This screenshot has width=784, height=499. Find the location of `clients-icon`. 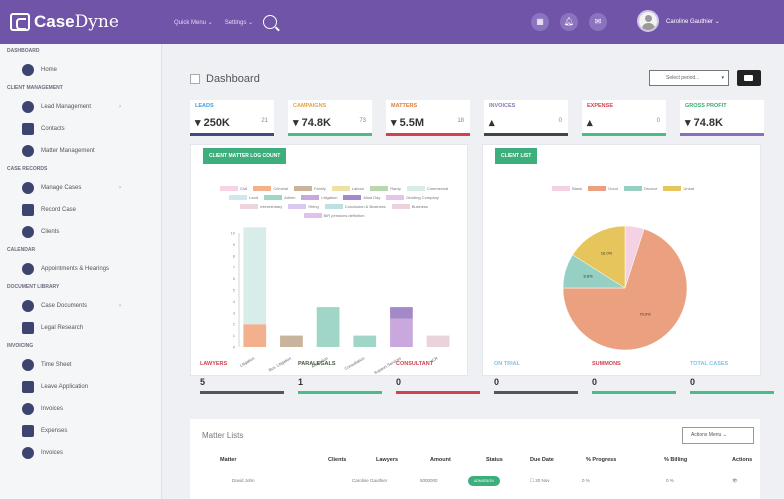

clients-icon is located at coordinates (28, 232).